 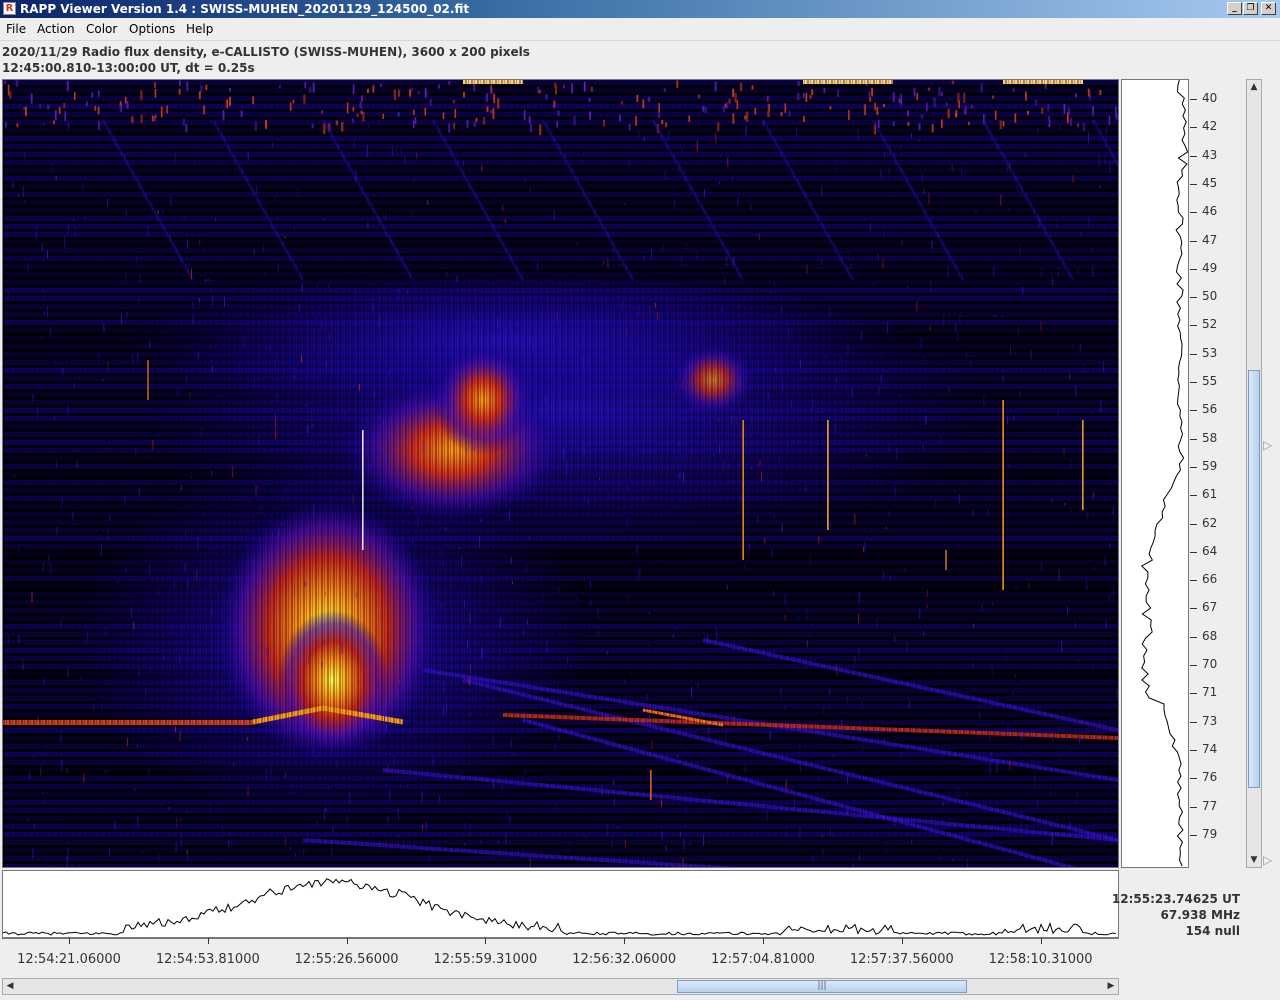 I want to click on time-tick-label: 12:55:59.31000, so click(x=485, y=959).